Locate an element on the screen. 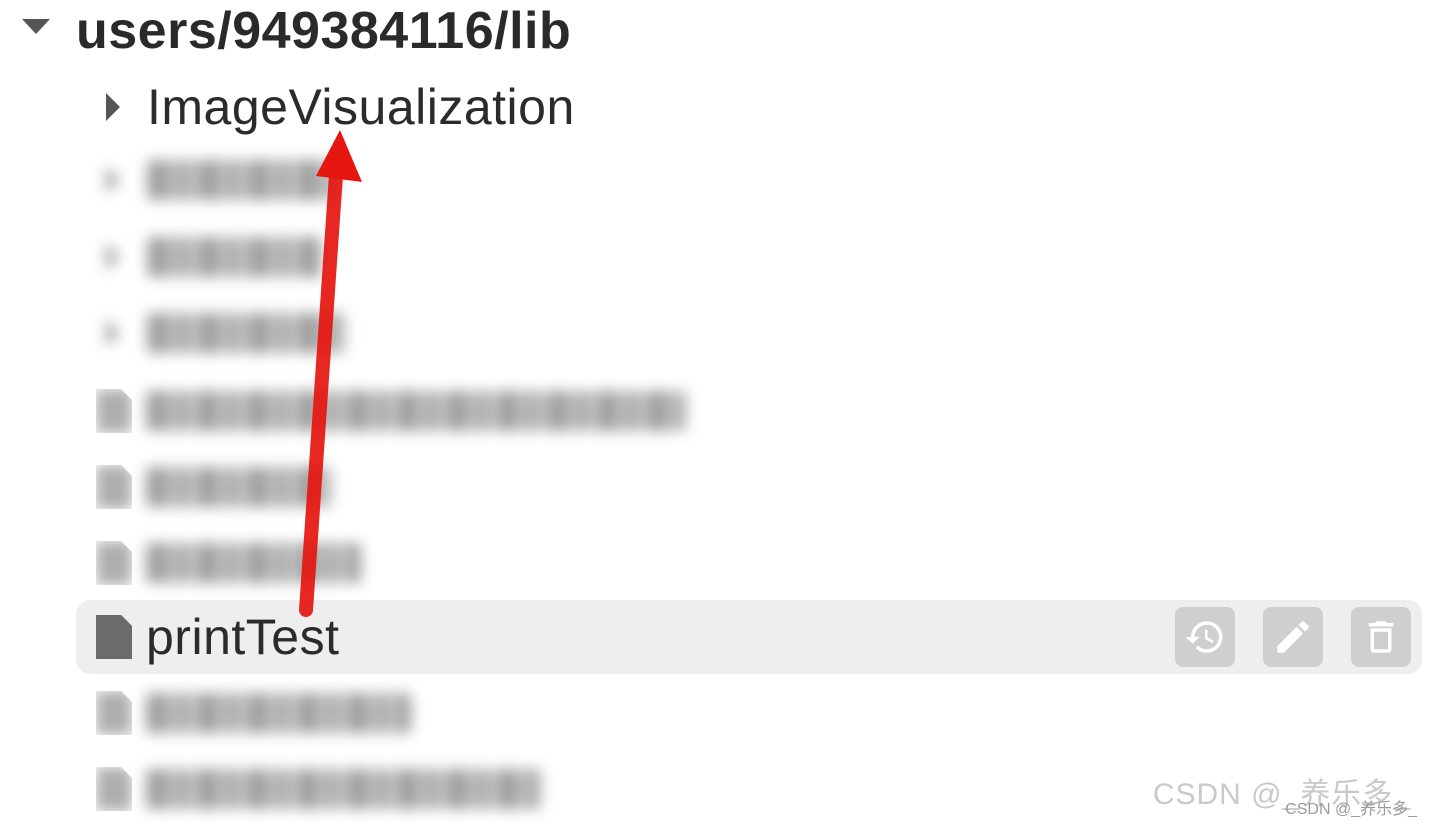 The height and width of the screenshot is (826, 1431). tree-root-row: users/949384116/lib is located at coordinates (296, 31).